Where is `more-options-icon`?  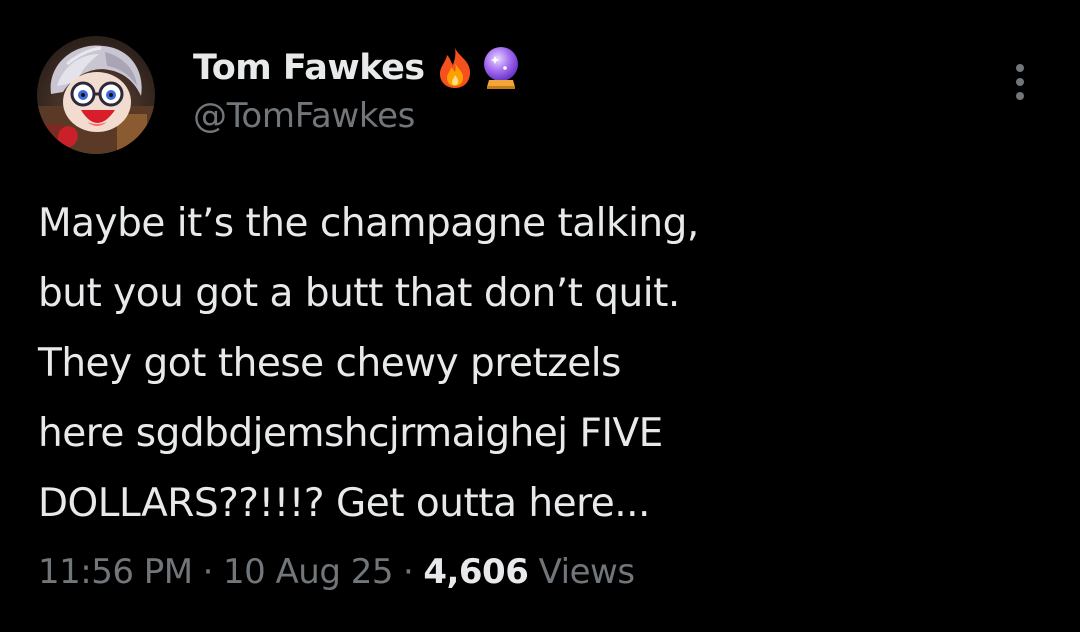 more-options-icon is located at coordinates (1020, 82).